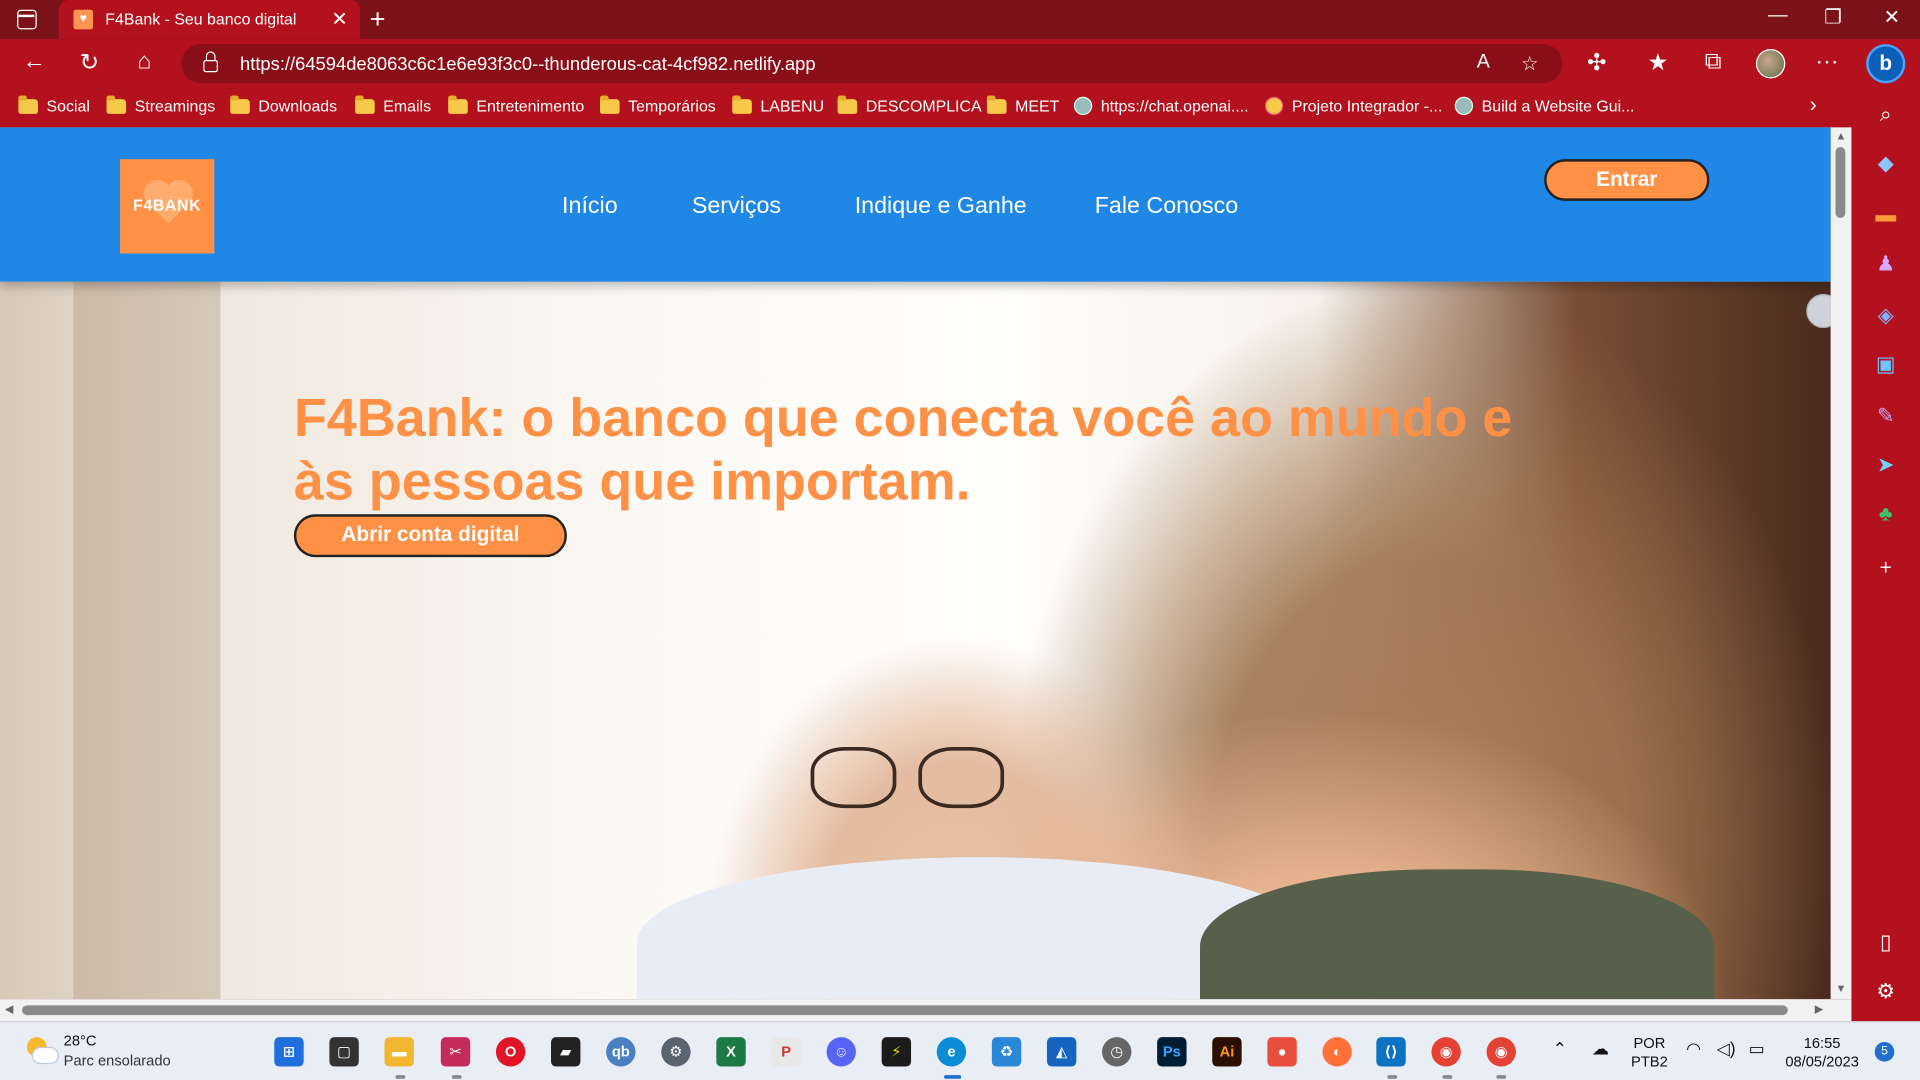 The width and height of the screenshot is (1920, 1080). What do you see at coordinates (1885, 992) in the screenshot?
I see `settings-gear-icon: ⚙` at bounding box center [1885, 992].